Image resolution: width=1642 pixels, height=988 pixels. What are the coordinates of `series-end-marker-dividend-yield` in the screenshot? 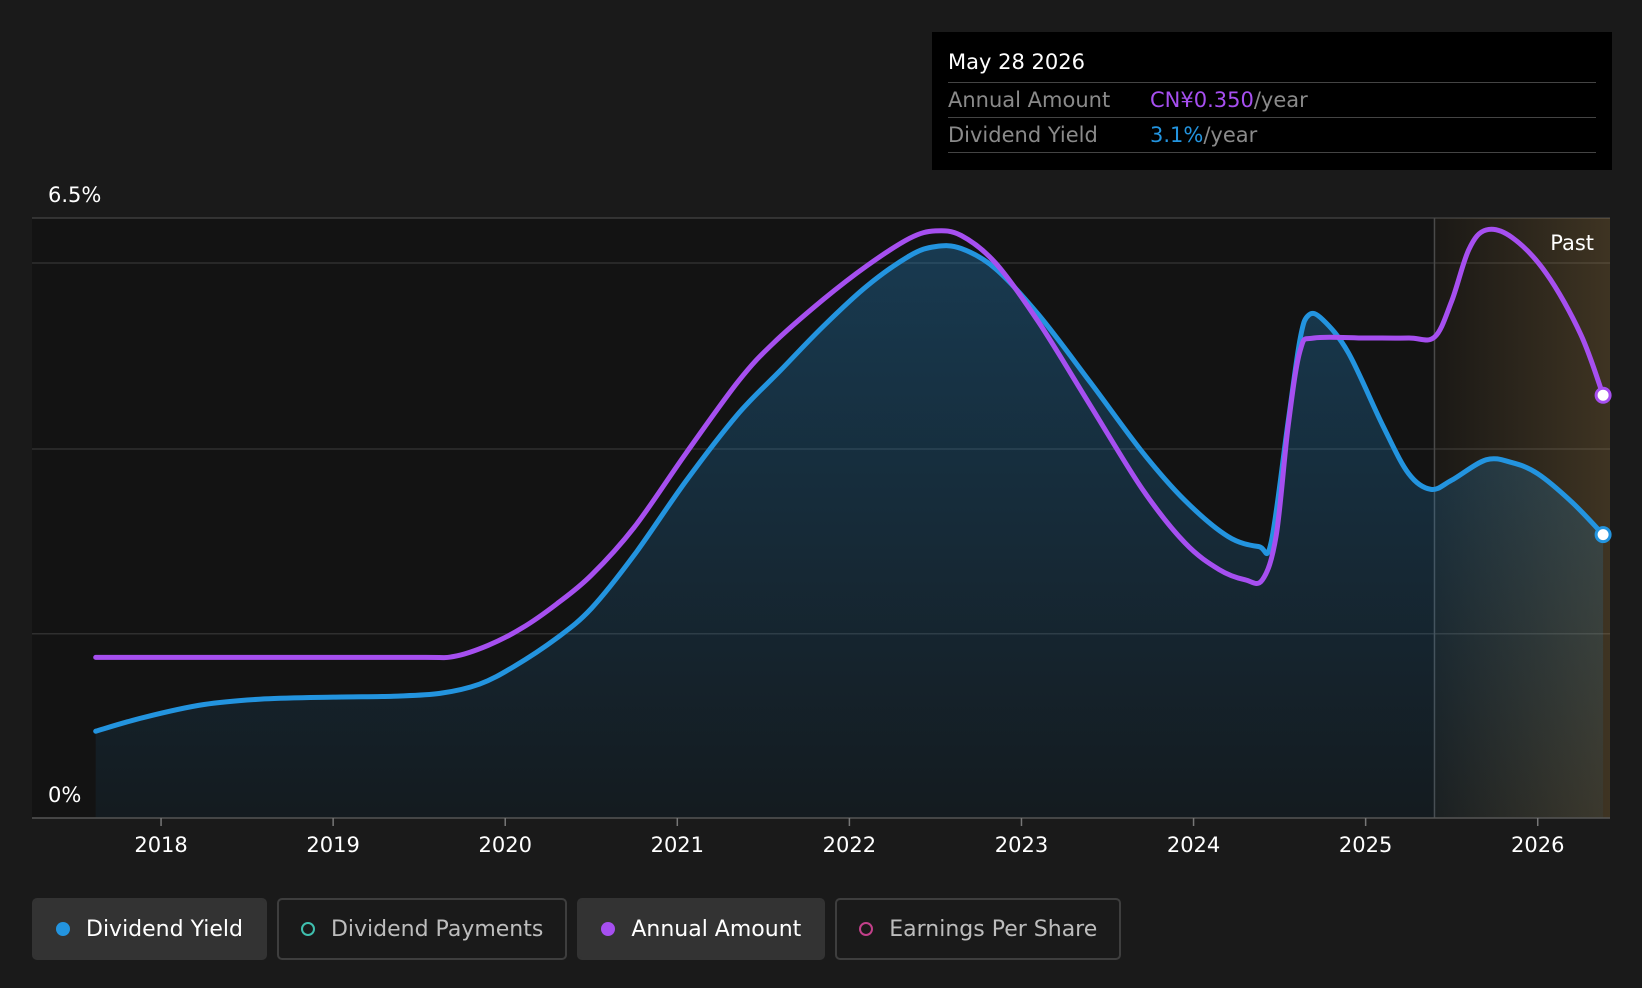 It's located at (1603, 535).